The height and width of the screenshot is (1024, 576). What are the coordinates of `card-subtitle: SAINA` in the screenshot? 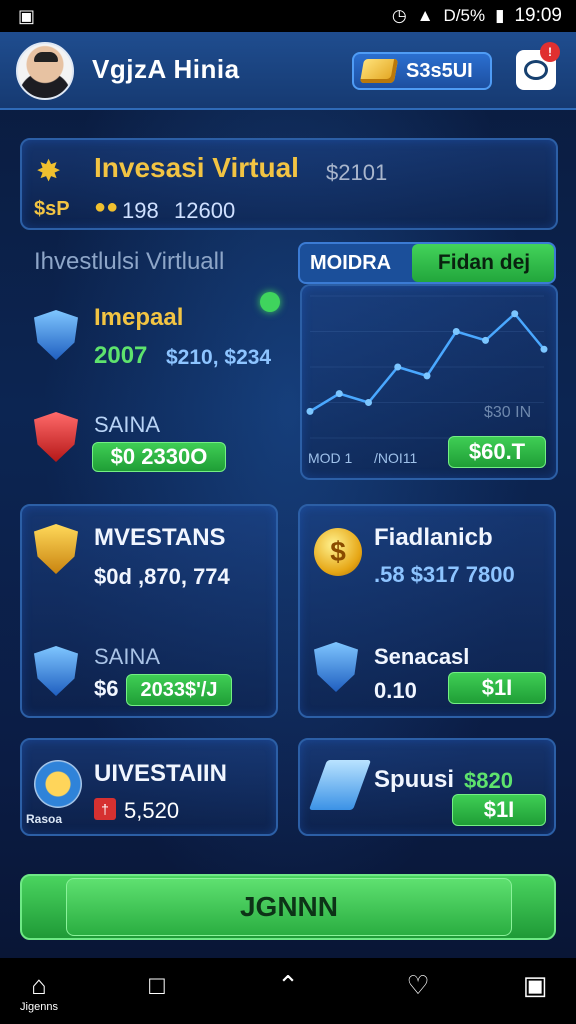 It's located at (127, 656).